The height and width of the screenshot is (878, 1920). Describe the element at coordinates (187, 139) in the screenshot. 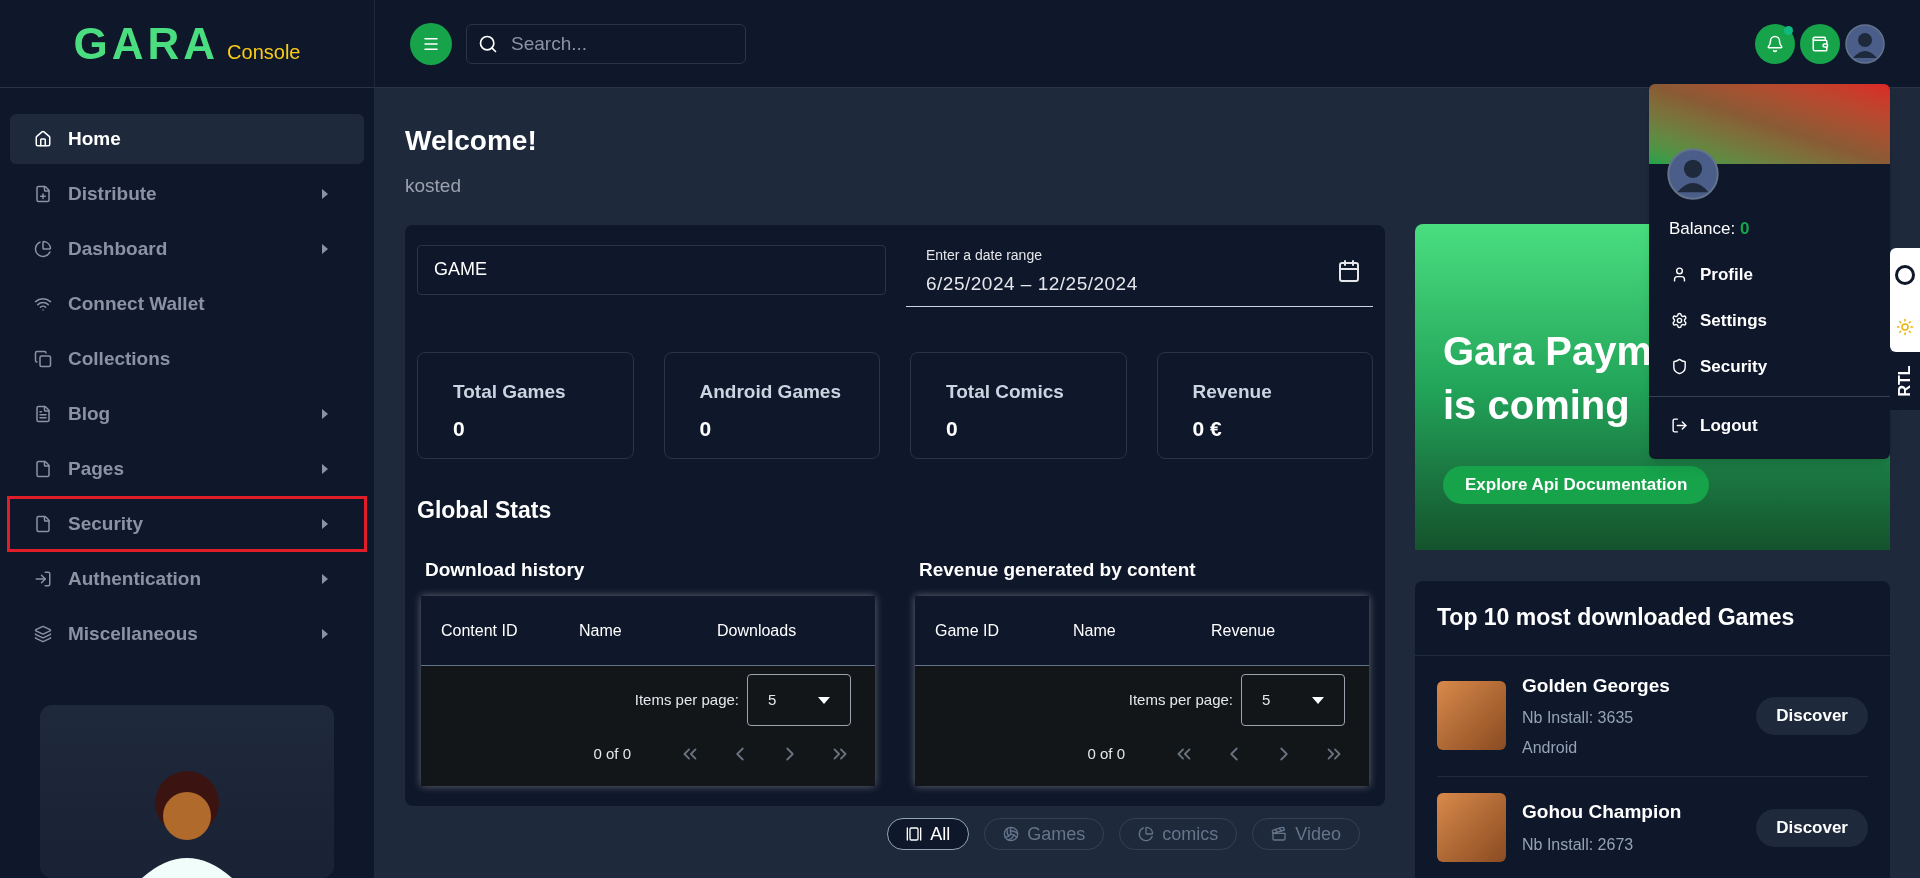

I see `sidebar-item: Home` at that location.